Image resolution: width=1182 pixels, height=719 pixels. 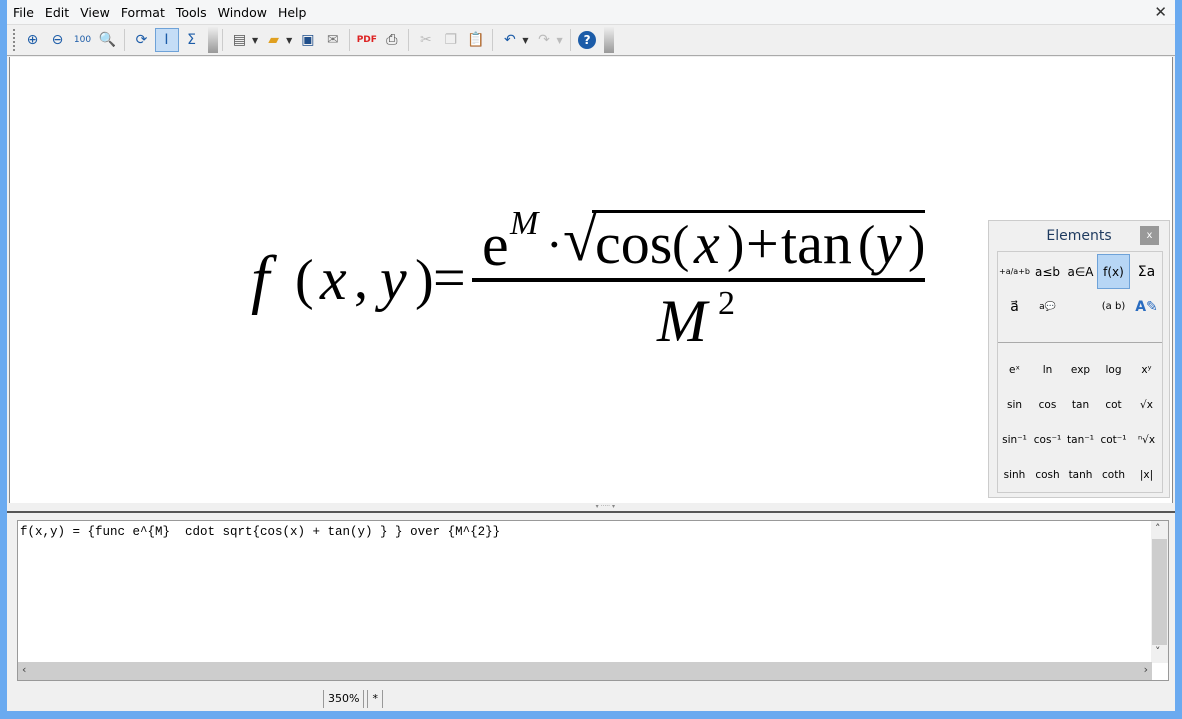 I want to click on scroll-left-icon: ‹, so click(x=24, y=669).